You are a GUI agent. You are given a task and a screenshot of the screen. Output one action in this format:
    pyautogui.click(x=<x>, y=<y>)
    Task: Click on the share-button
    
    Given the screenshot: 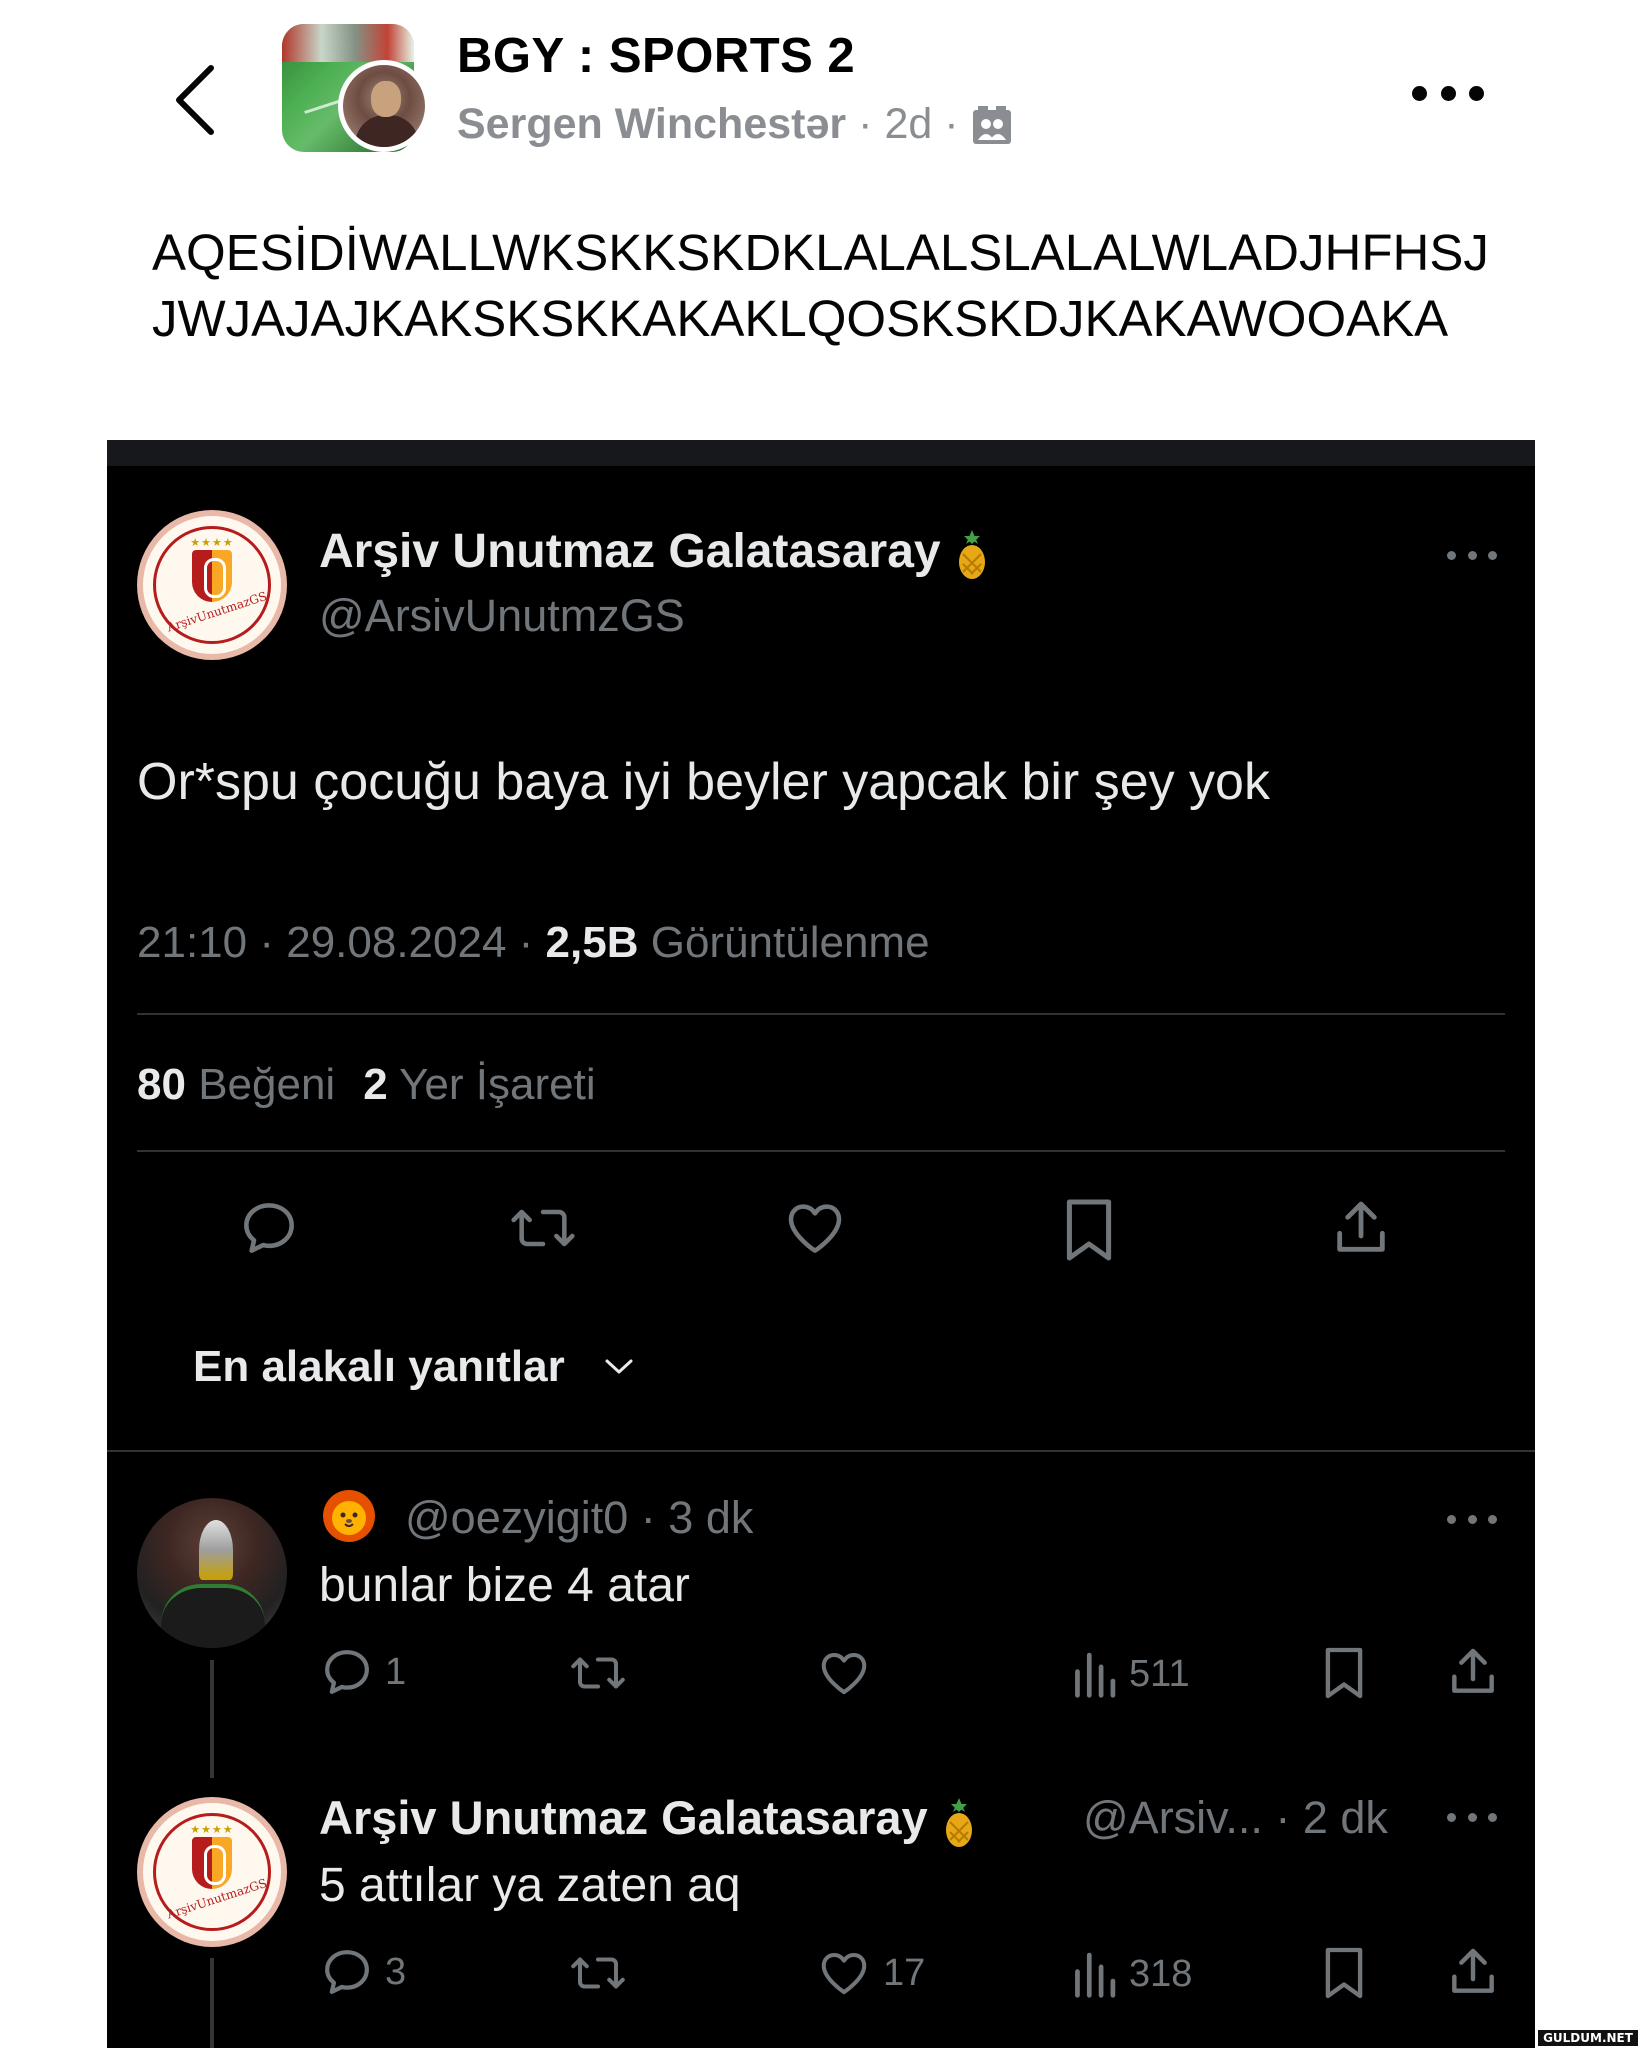 What is the action you would take?
    pyautogui.click(x=1361, y=1228)
    